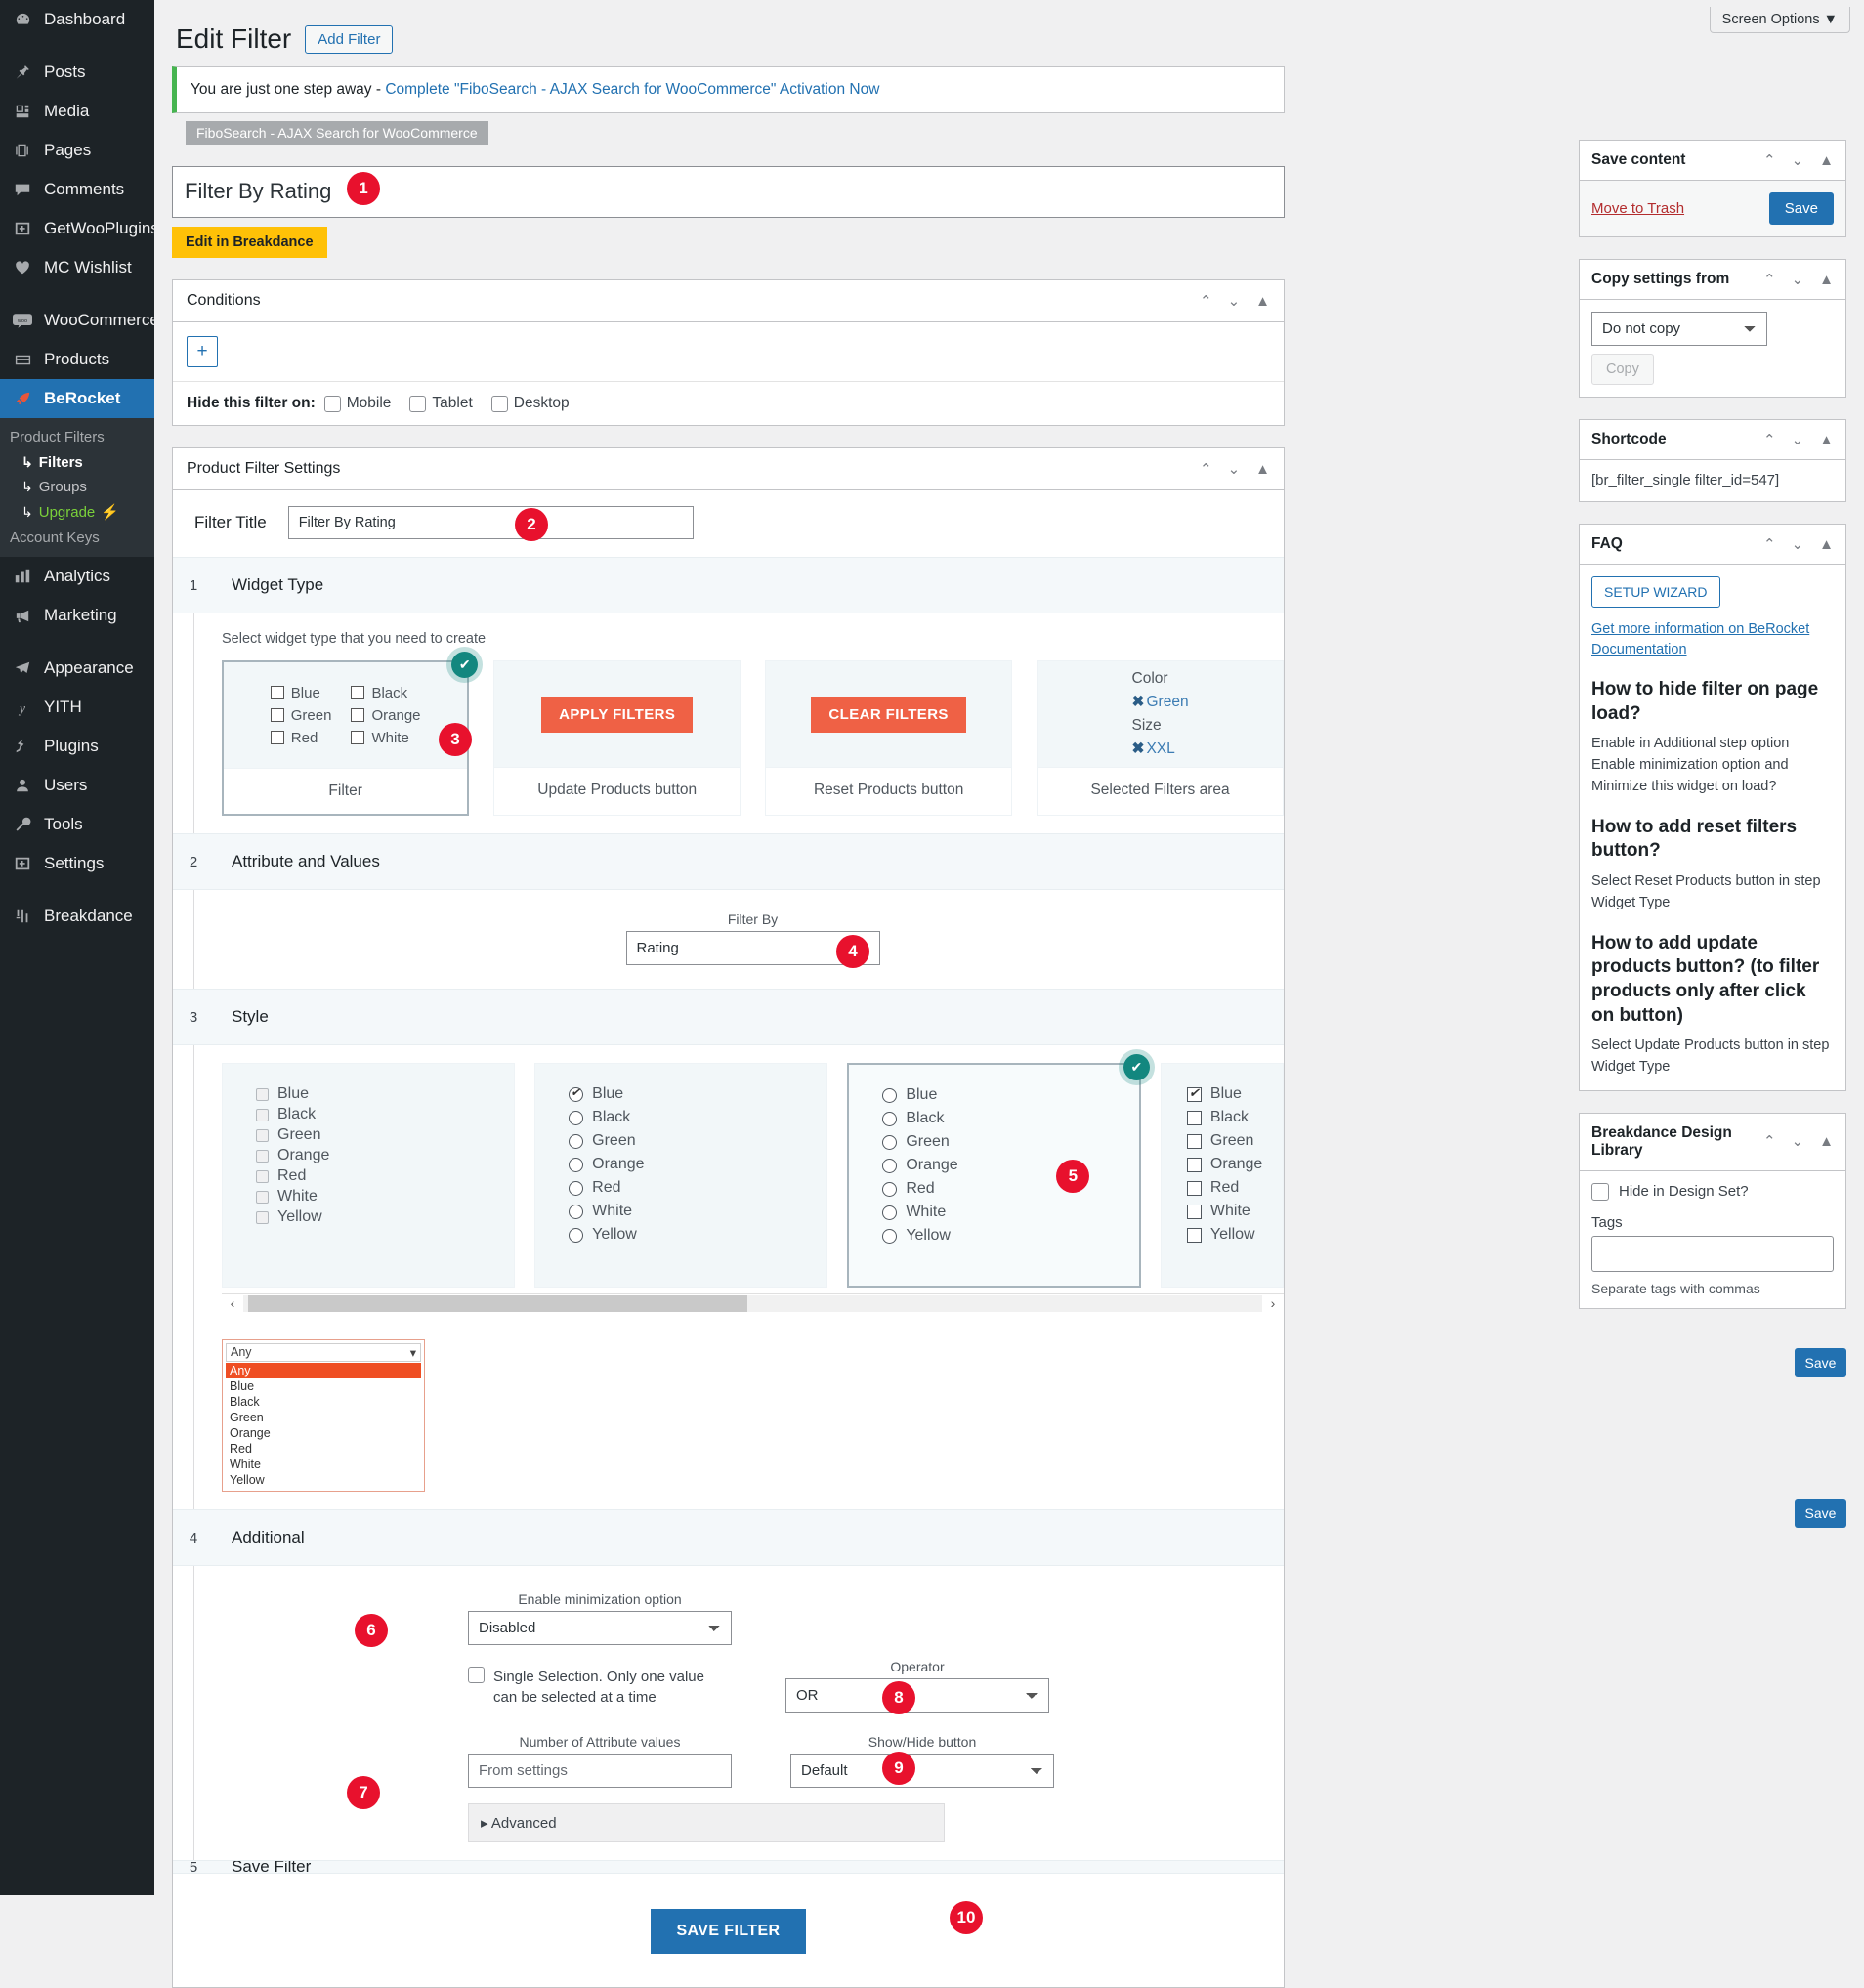 This screenshot has height=1988, width=1864. I want to click on dropdown-item: Orange, so click(323, 1433).